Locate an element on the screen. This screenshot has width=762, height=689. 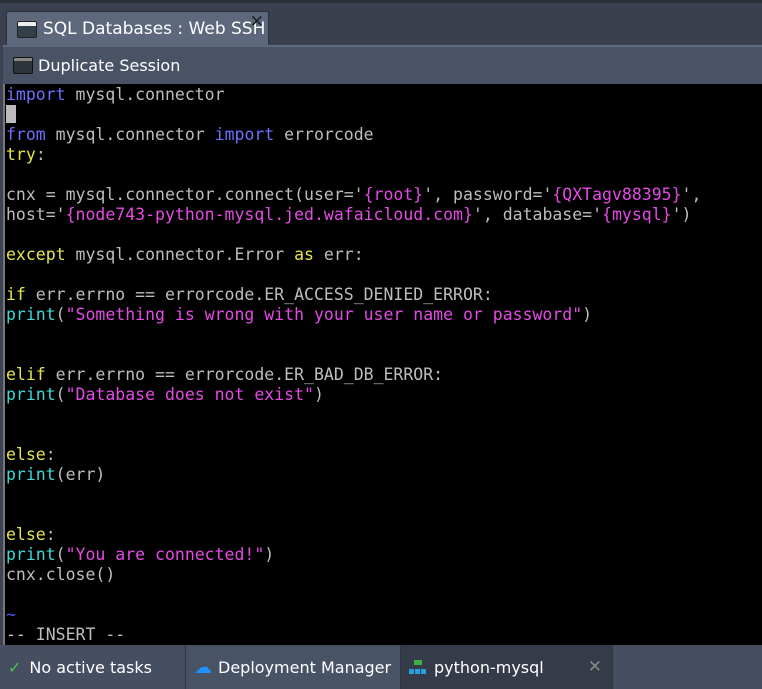
environment-label: python-mysql is located at coordinates (489, 667).